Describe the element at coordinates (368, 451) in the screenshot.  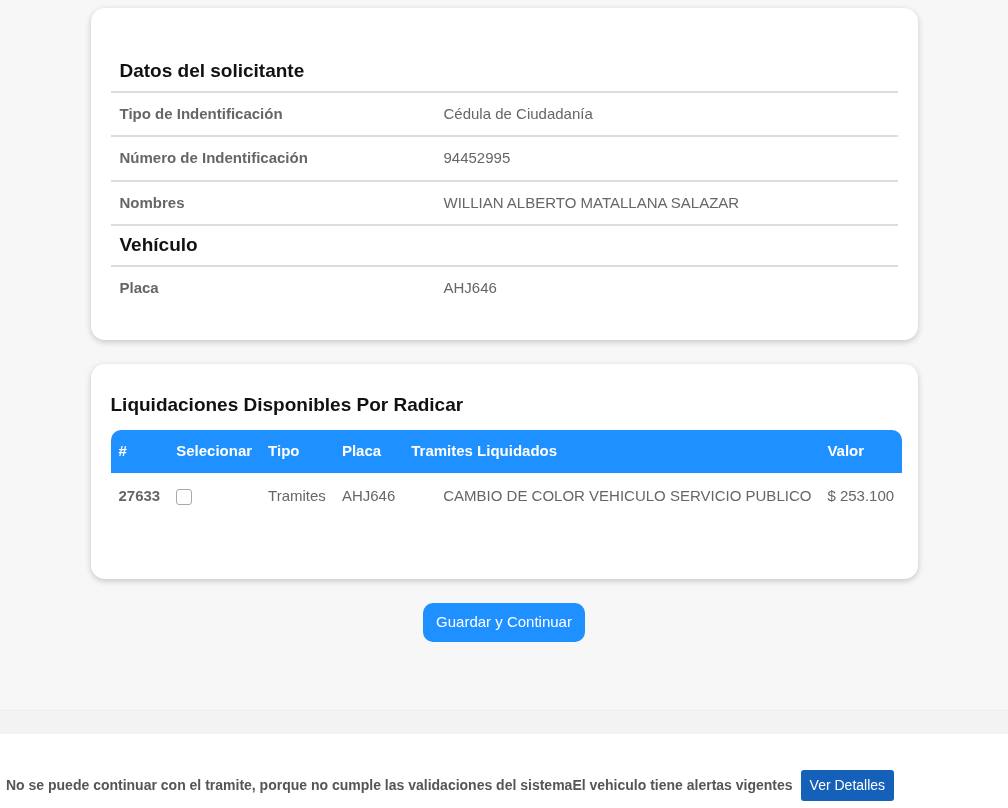
I see `column-header: Placa` at that location.